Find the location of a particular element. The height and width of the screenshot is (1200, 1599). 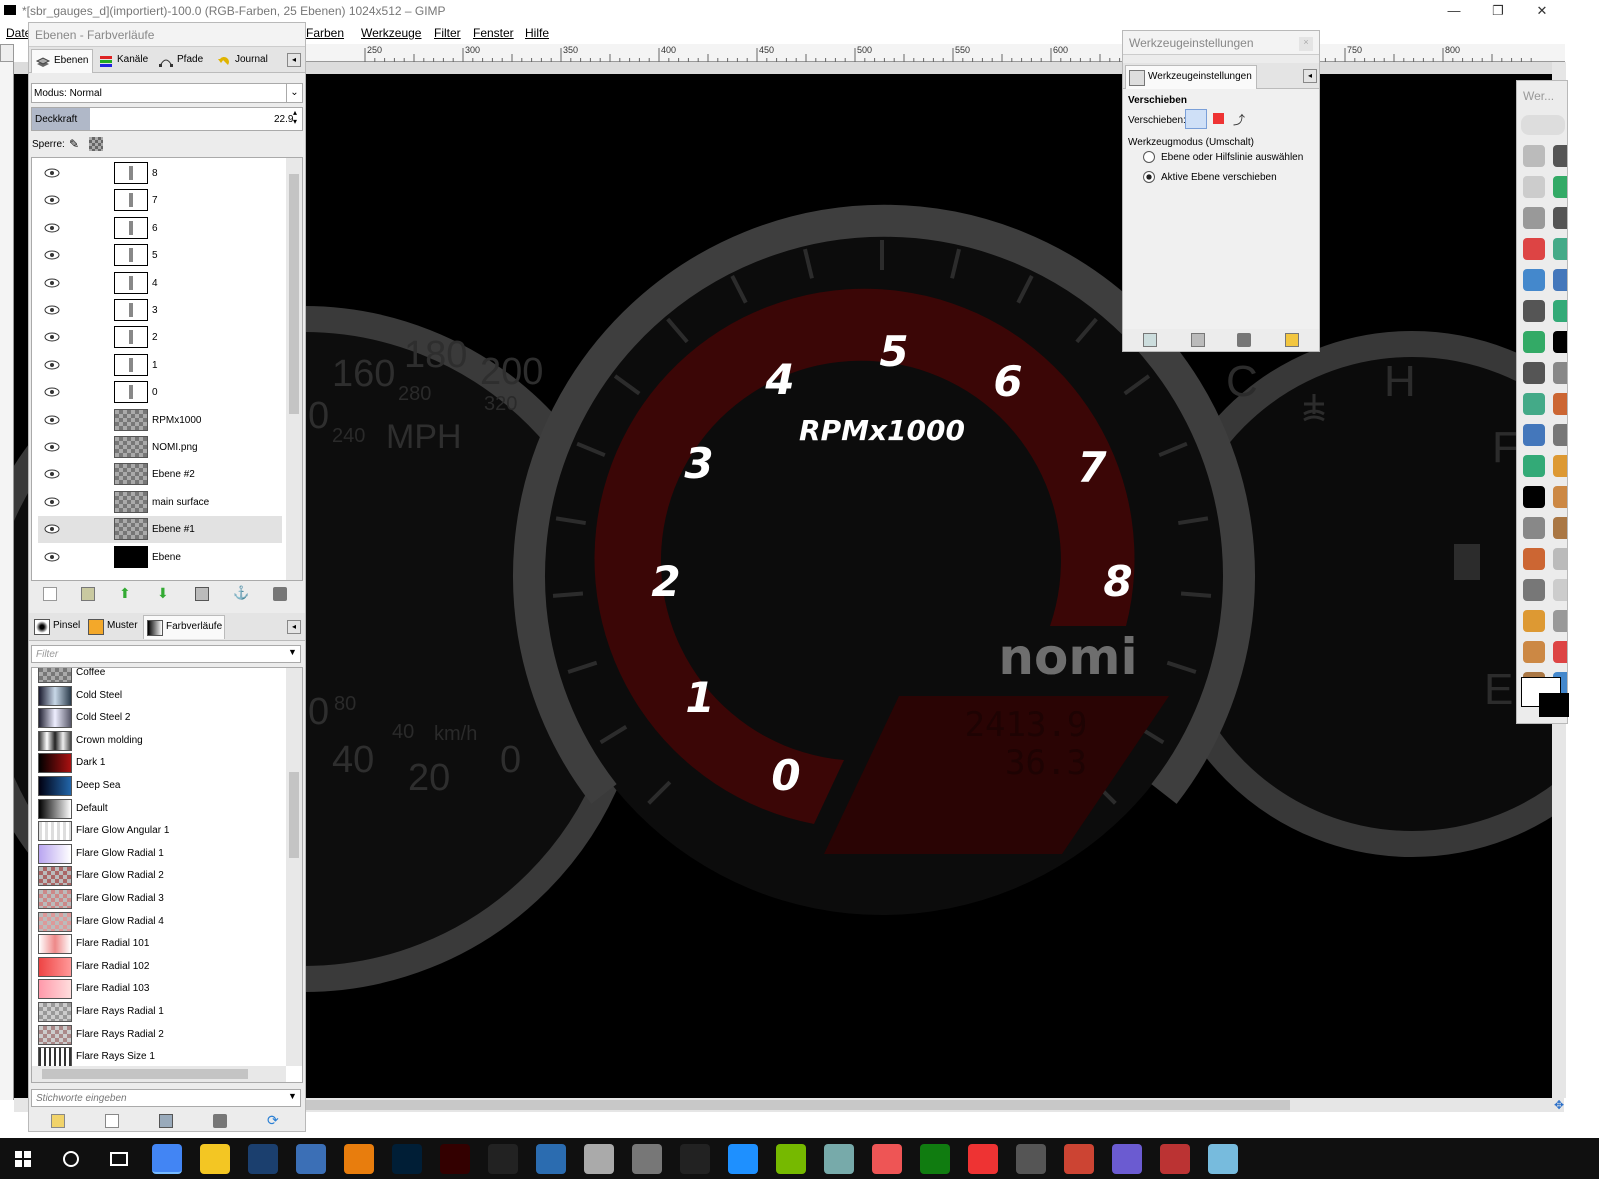

app7-icon is located at coordinates (1127, 1159).